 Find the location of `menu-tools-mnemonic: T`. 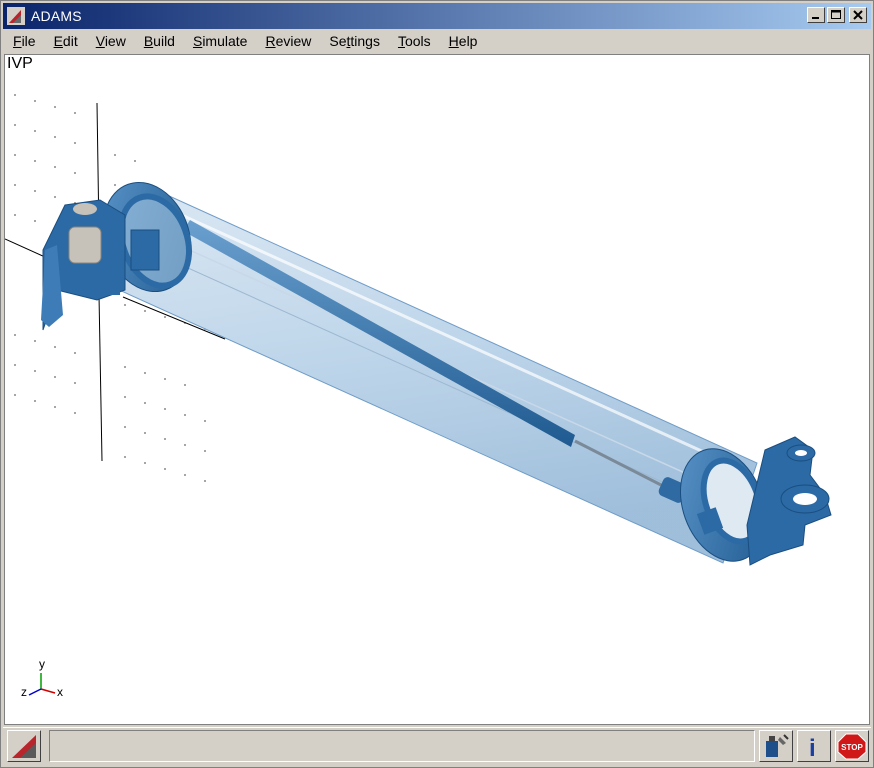

menu-tools-mnemonic: T is located at coordinates (401, 41).